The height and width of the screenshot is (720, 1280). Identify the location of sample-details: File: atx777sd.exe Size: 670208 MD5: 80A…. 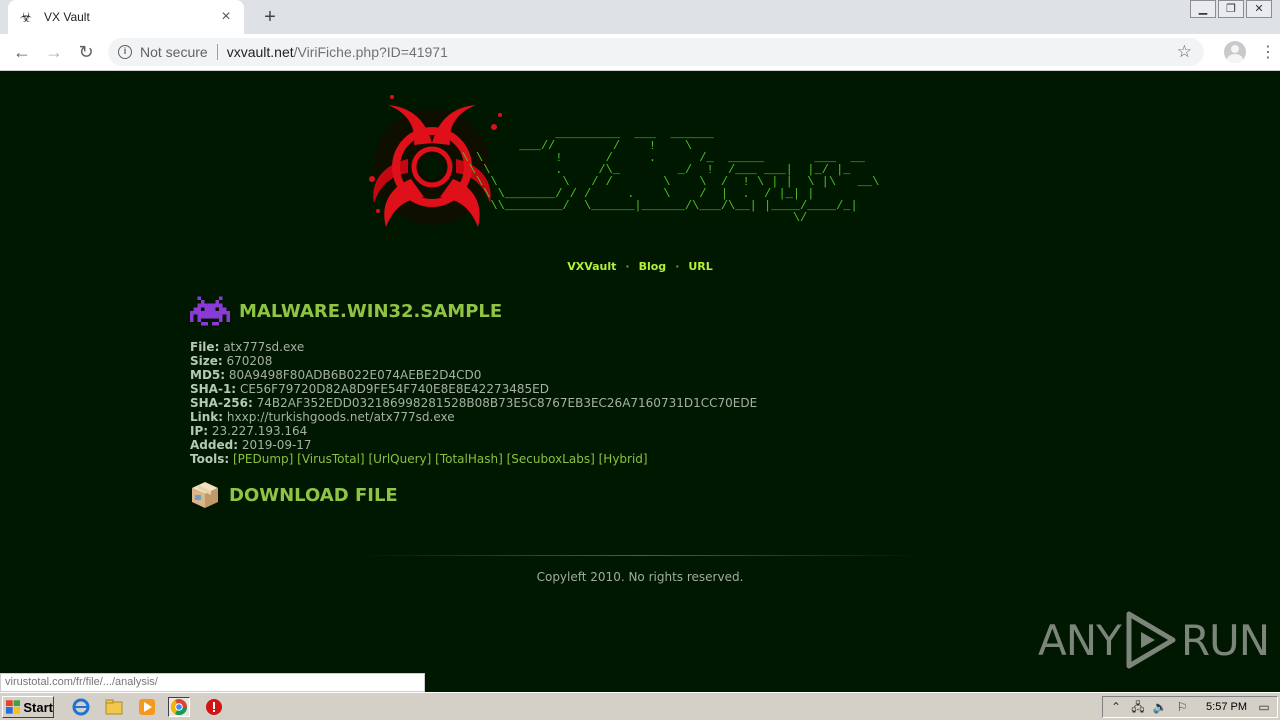
(473, 403).